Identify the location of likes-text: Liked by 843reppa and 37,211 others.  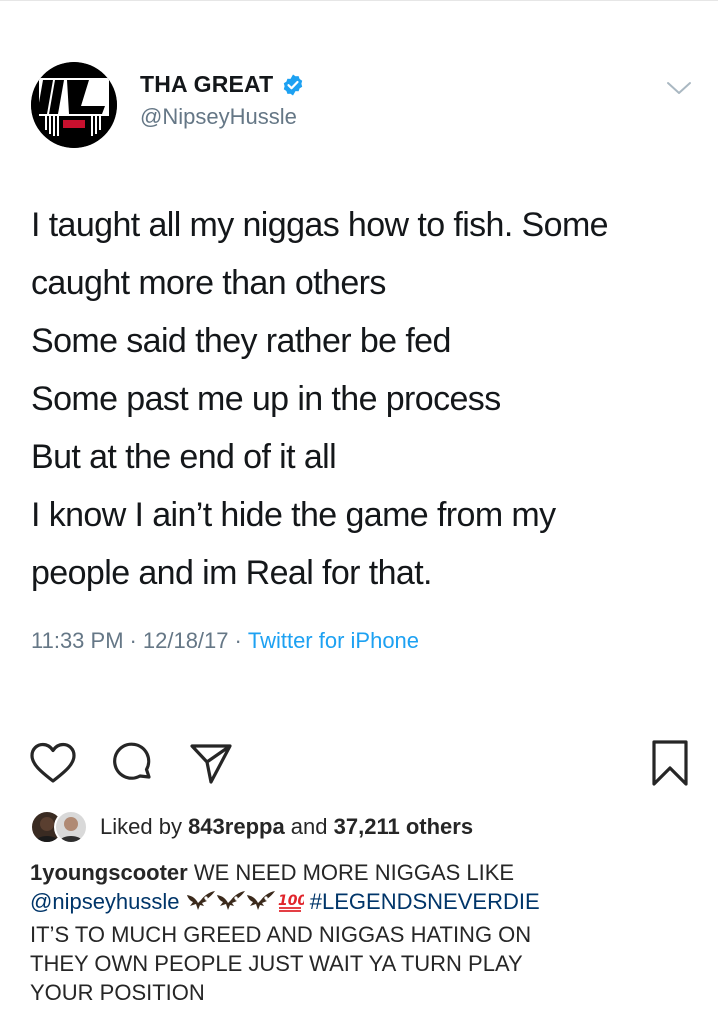
(286, 827).